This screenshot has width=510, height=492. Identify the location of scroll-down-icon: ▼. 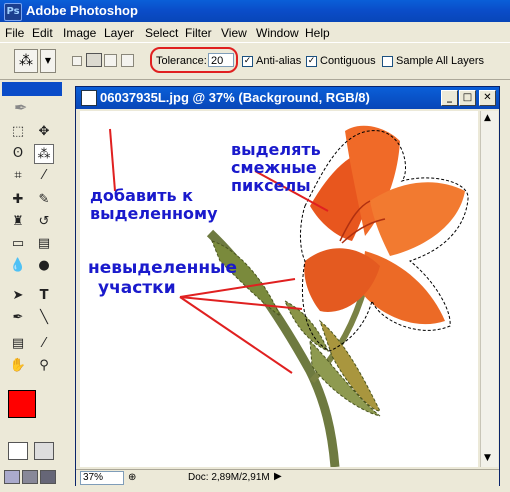
(487, 458).